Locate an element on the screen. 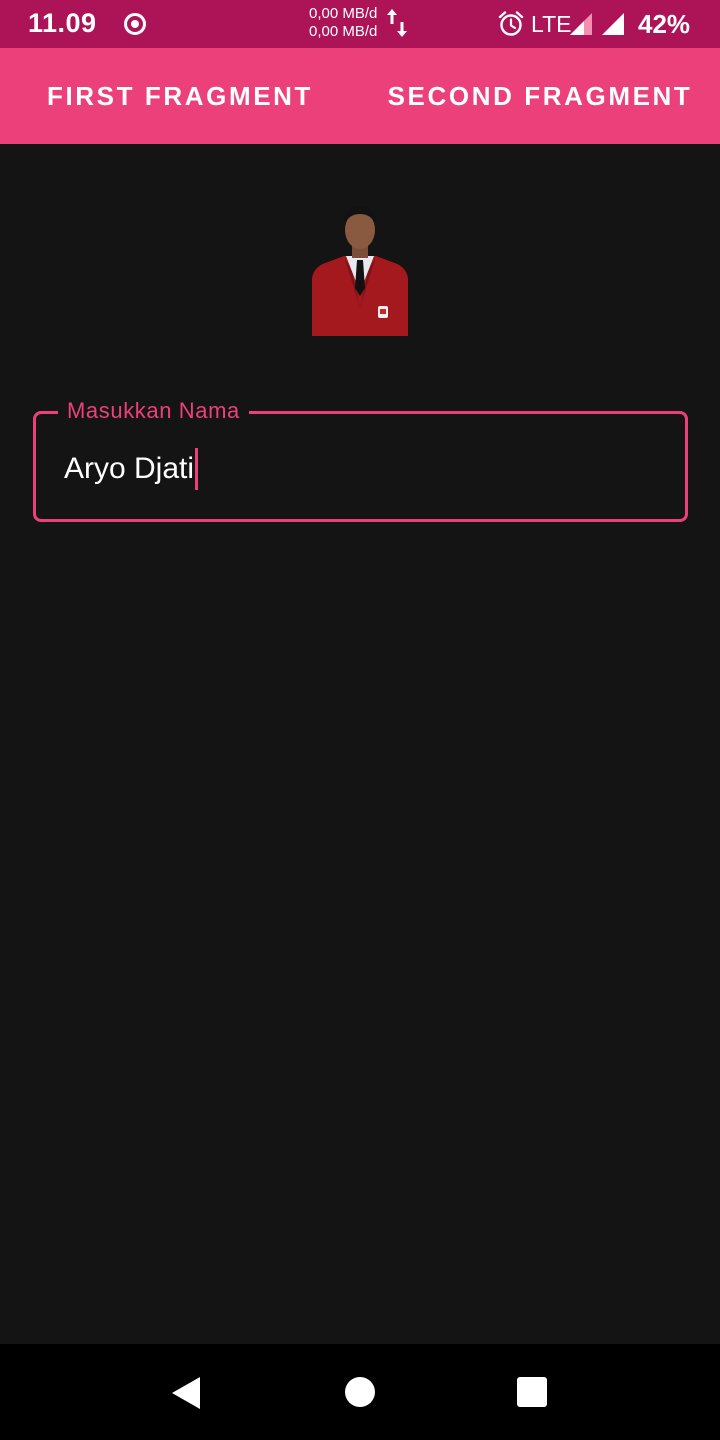  data-arrows-icon is located at coordinates (397, 23).